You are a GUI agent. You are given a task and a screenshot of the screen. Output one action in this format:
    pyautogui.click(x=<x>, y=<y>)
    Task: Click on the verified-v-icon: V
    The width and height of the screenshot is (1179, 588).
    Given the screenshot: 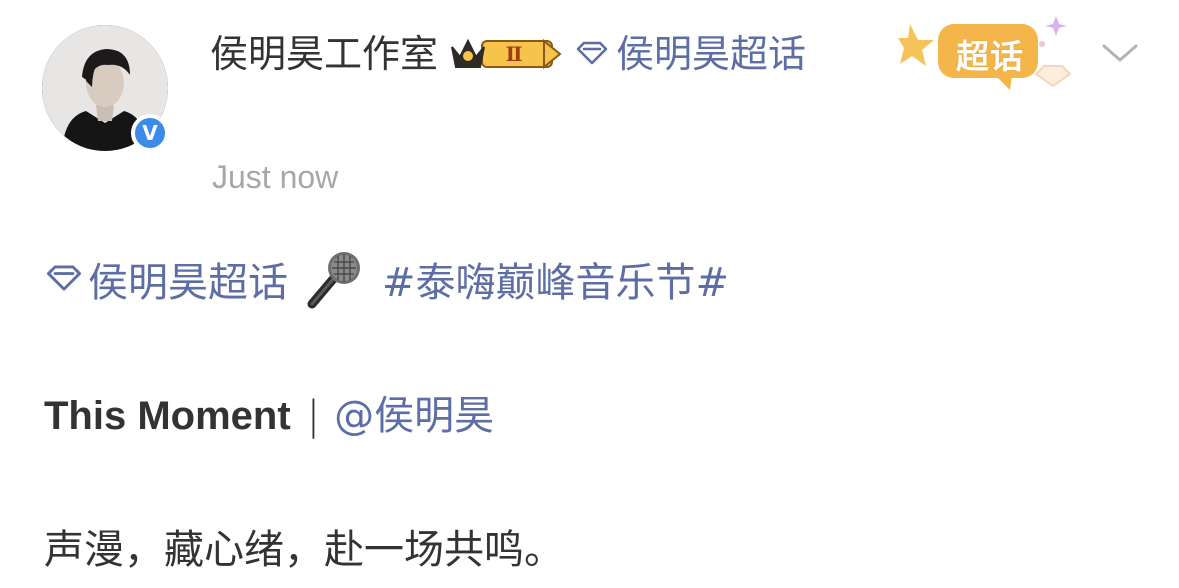 What is the action you would take?
    pyautogui.click(x=150, y=133)
    